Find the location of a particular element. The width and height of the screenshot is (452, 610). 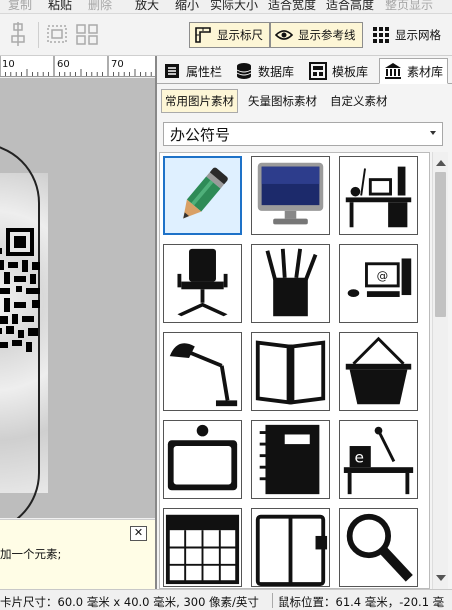

material-item: @ is located at coordinates (378, 283).